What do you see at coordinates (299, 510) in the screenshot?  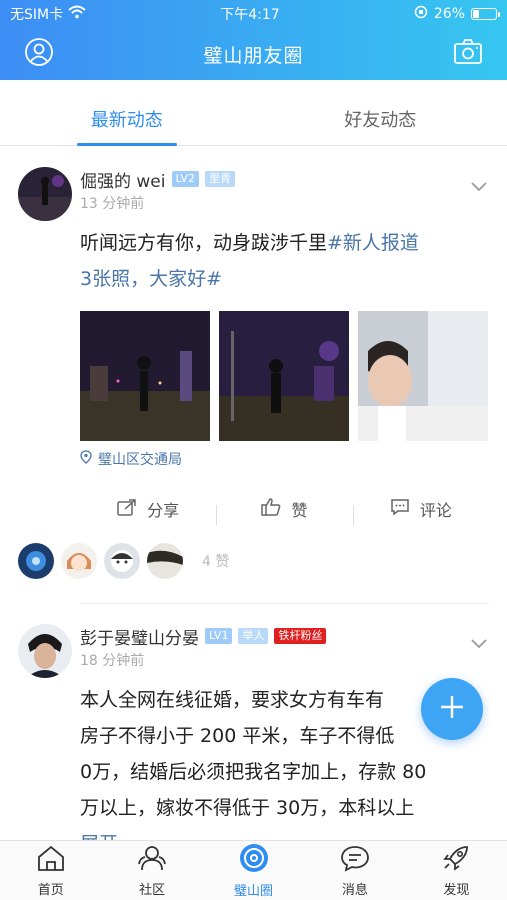 I see `like-label: 赞` at bounding box center [299, 510].